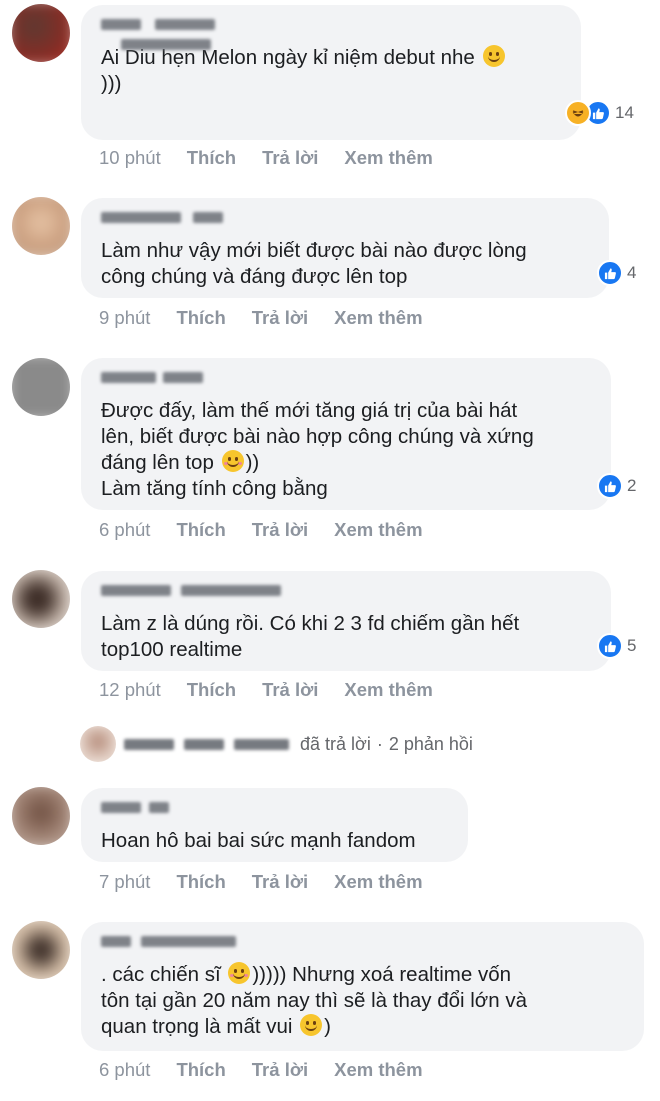 This screenshot has height=1101, width=660. I want to click on comment-actions: 12 phút Thích Trả lời Xem thêm, so click(279, 690).